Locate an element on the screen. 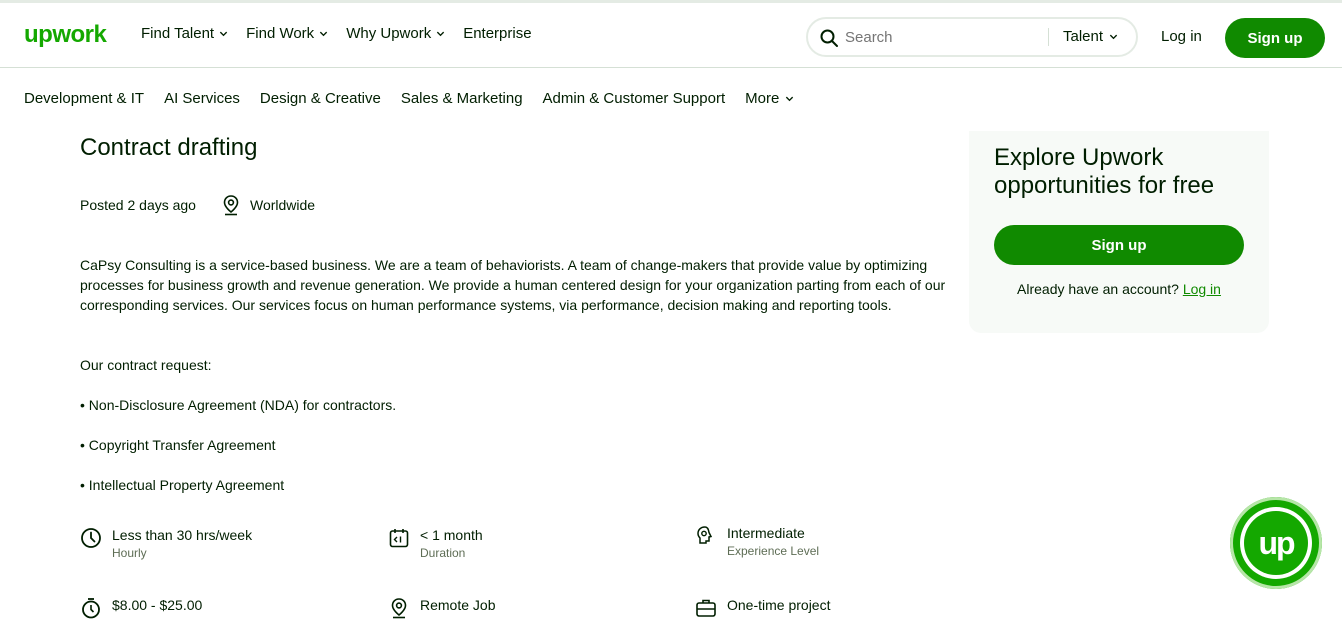 This screenshot has height=622, width=1342. nav-item-label: Find Work is located at coordinates (280, 33).